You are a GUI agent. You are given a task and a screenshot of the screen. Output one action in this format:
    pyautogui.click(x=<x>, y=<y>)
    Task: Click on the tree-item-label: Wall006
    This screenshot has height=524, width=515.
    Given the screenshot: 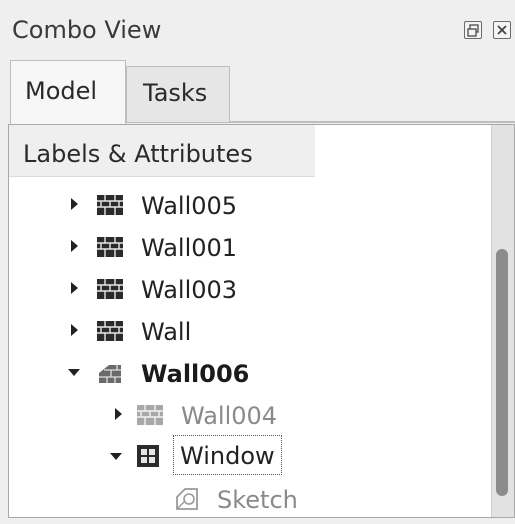 What is the action you would take?
    pyautogui.click(x=195, y=374)
    